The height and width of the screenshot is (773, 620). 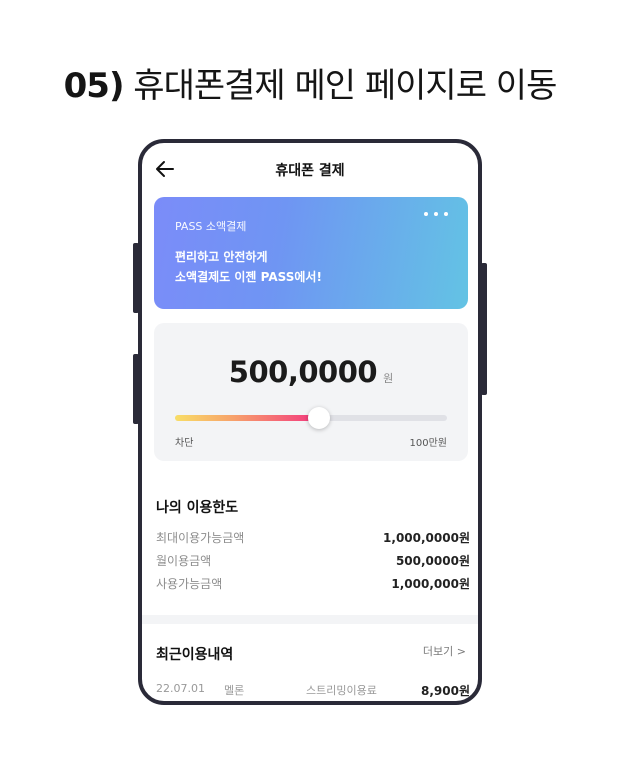 I want to click on top-bar: 휴대폰 결제, so click(x=310, y=171).